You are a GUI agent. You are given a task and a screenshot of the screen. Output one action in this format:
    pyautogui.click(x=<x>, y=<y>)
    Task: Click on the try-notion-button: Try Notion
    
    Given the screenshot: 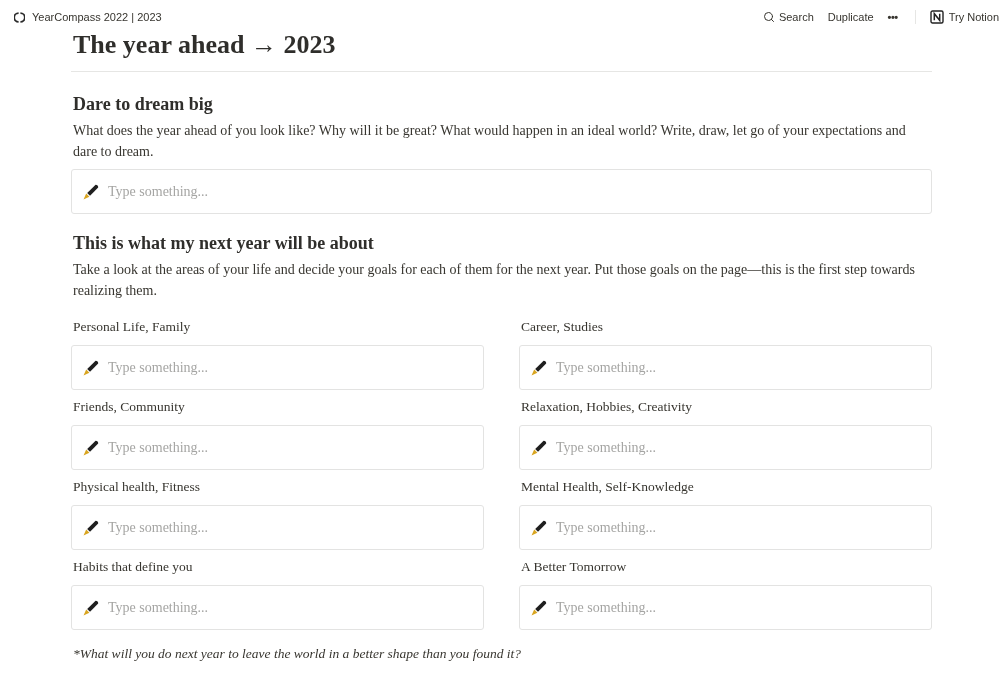 What is the action you would take?
    pyautogui.click(x=964, y=17)
    